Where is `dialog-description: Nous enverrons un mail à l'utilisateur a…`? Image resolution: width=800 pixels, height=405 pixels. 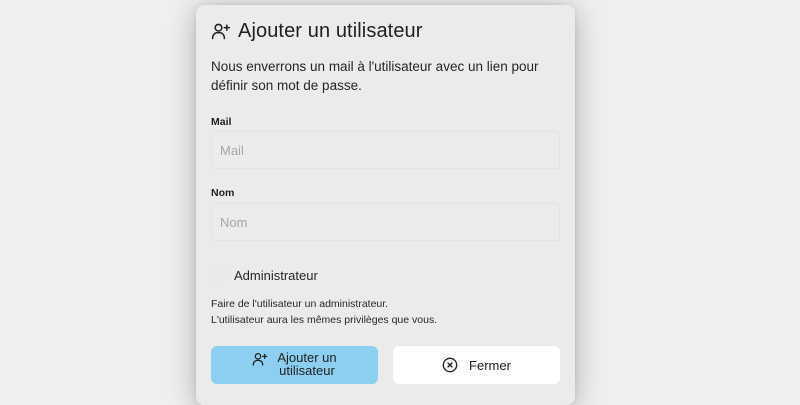 dialog-description: Nous enverrons un mail à l'utilisateur a… is located at coordinates (375, 76).